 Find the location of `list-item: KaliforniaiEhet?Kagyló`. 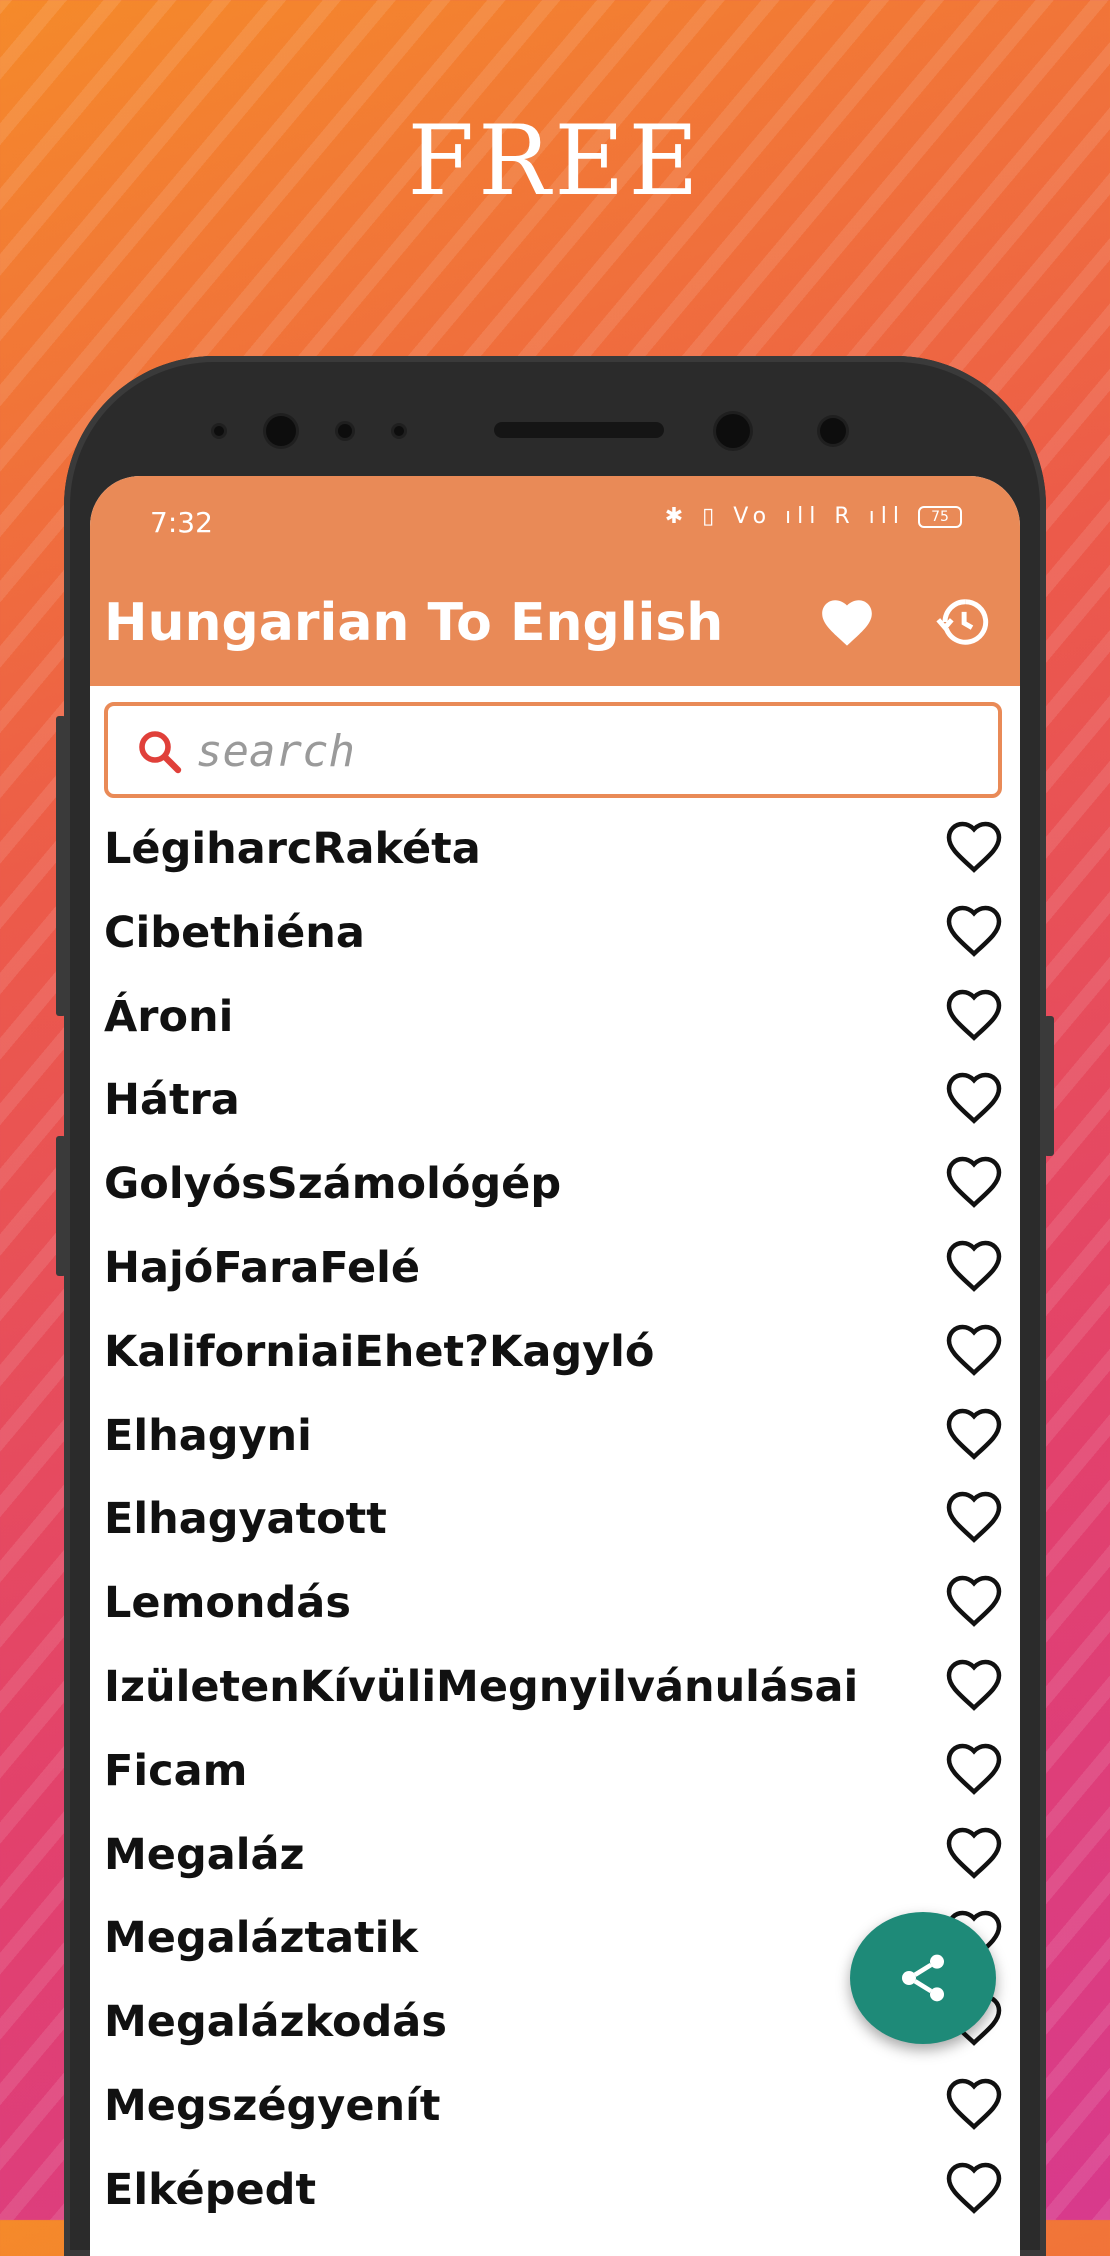

list-item: KaliforniaiEhet?Kagyló is located at coordinates (555, 1351).